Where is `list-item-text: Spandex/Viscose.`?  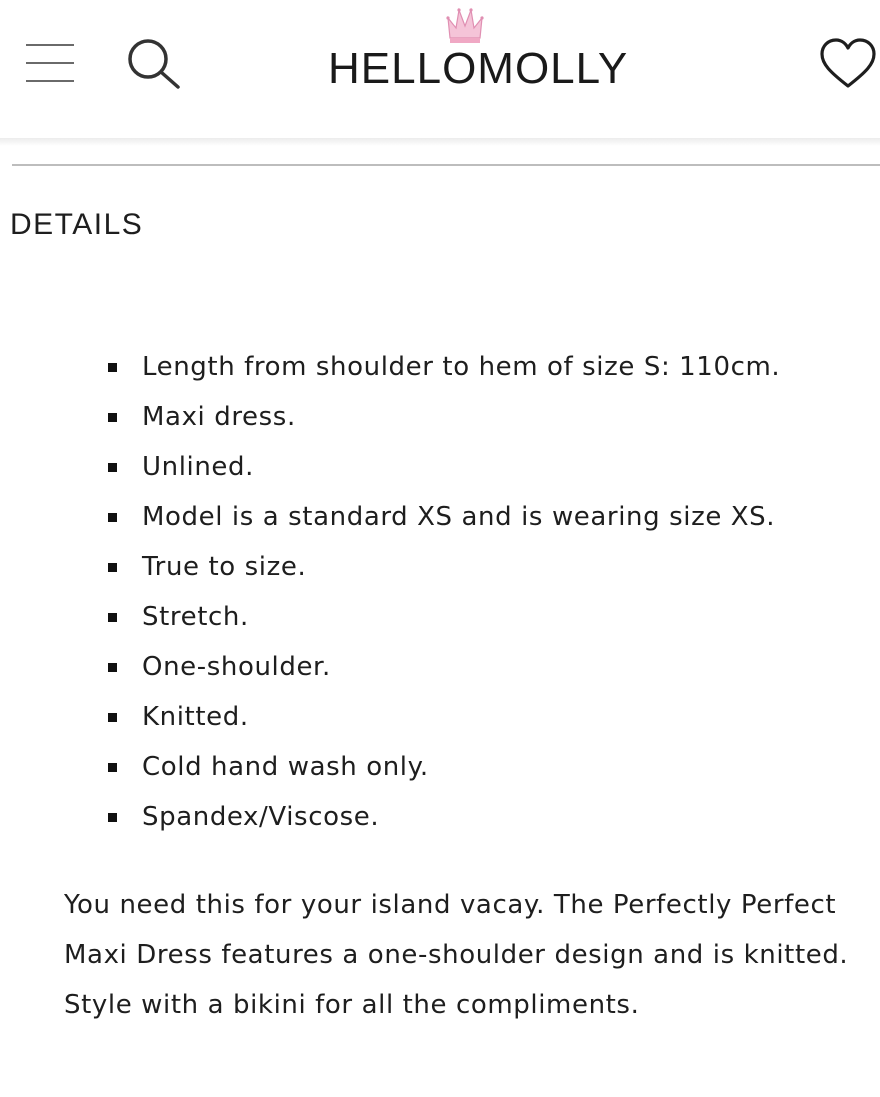 list-item-text: Spandex/Viscose. is located at coordinates (261, 817).